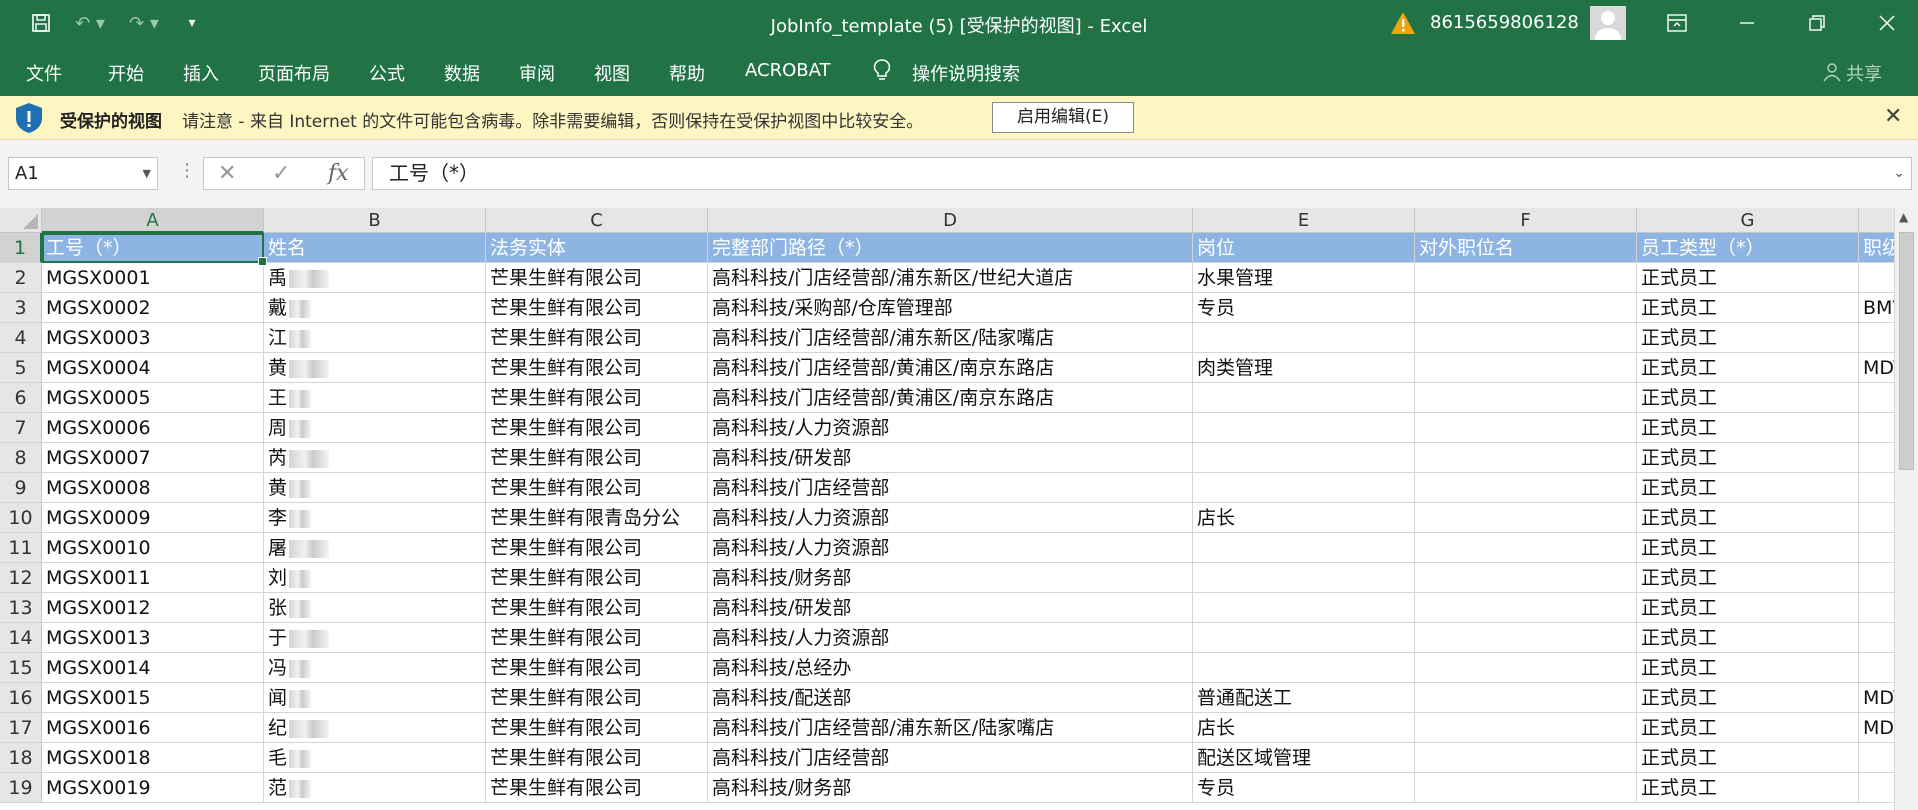 The width and height of the screenshot is (1918, 810). What do you see at coordinates (375, 488) in the screenshot?
I see `cell-name: 黄` at bounding box center [375, 488].